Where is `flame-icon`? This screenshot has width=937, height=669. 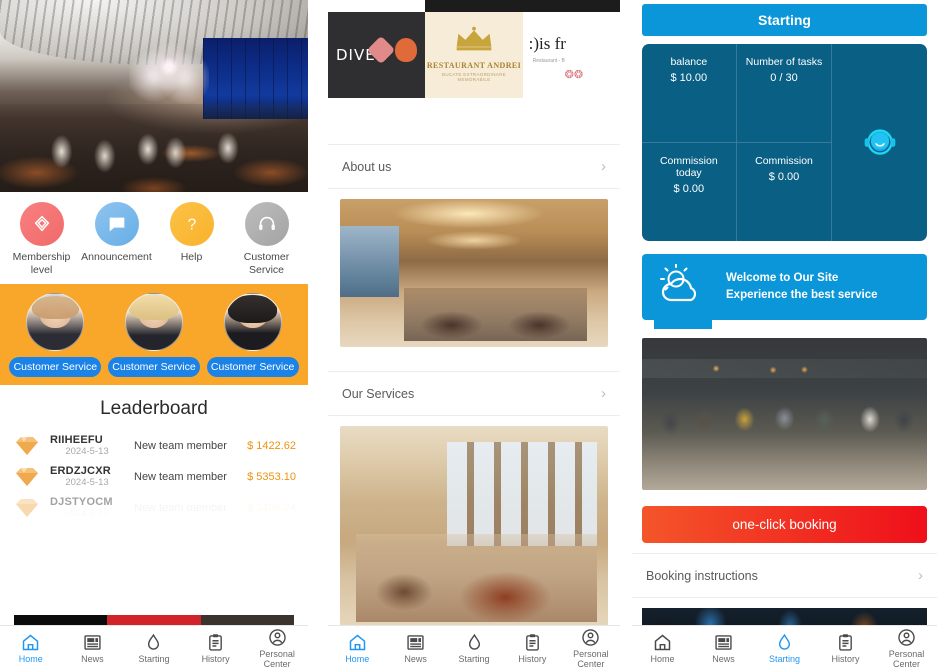
flame-icon is located at coordinates (154, 641).